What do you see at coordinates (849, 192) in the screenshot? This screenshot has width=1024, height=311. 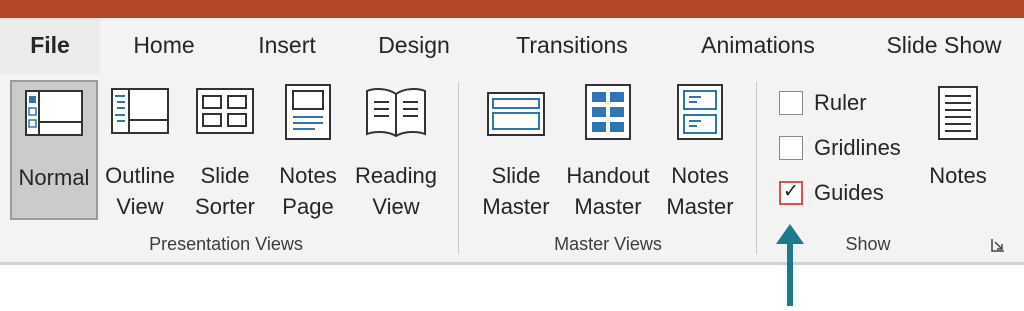 I see `guides-label: Guides` at bounding box center [849, 192].